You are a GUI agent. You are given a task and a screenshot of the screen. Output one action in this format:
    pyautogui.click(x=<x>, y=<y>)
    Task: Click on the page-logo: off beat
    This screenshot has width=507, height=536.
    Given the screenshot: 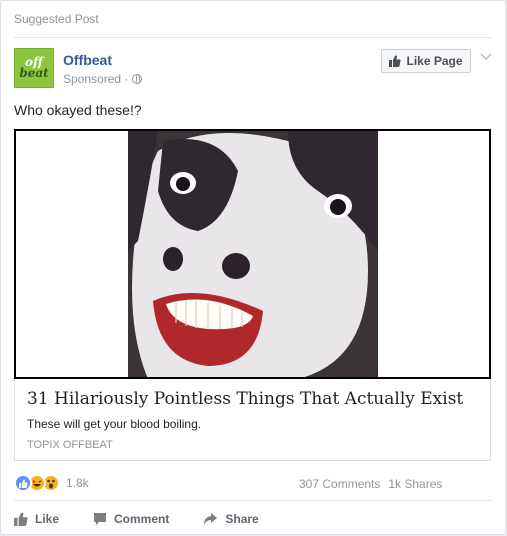 What is the action you would take?
    pyautogui.click(x=34, y=68)
    